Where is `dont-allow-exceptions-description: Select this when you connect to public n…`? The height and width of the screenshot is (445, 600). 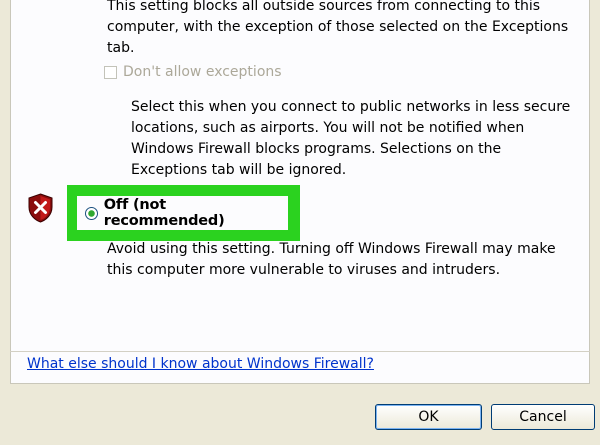
dont-allow-exceptions-description: Select this when you connect to public n… is located at coordinates (351, 138).